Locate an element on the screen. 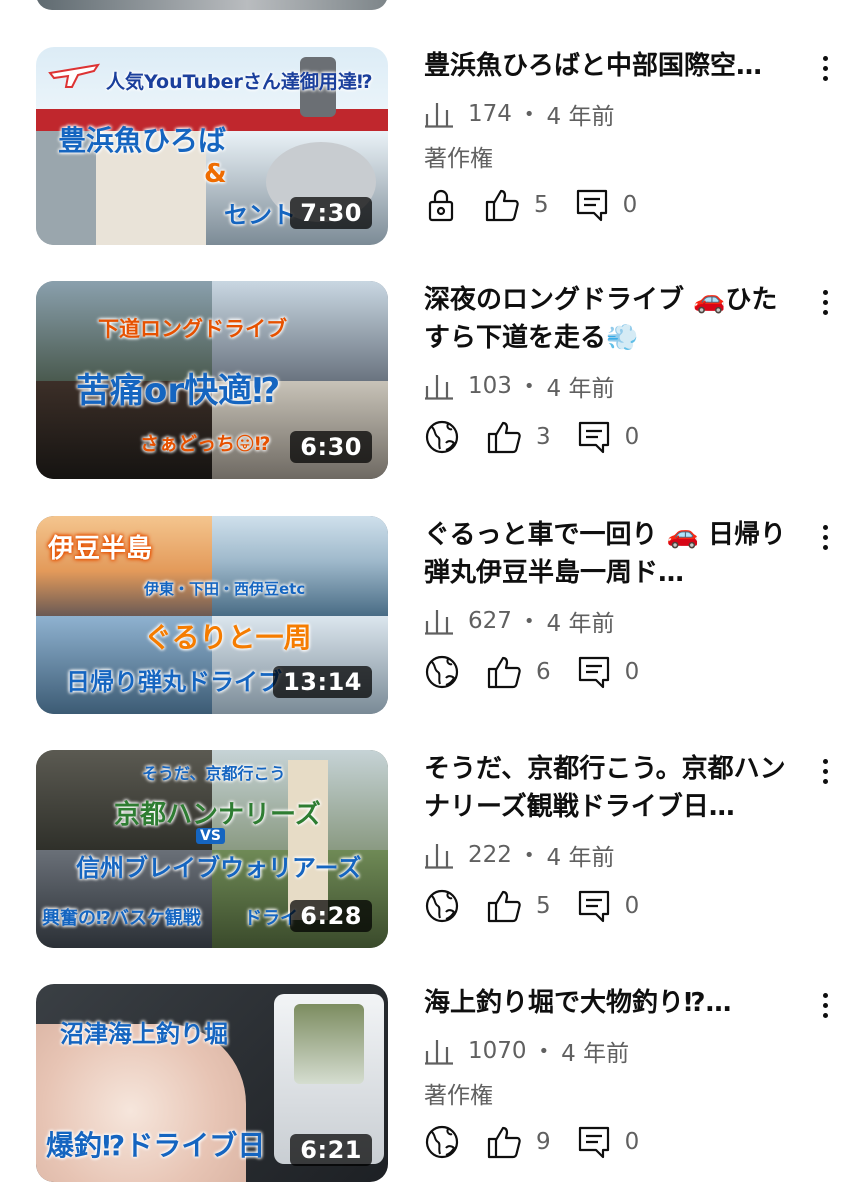 The height and width of the screenshot is (1200, 861). video-title: 深夜のロングドライブ 🚗ひたすら下道を走る💨 is located at coordinates (609, 319).